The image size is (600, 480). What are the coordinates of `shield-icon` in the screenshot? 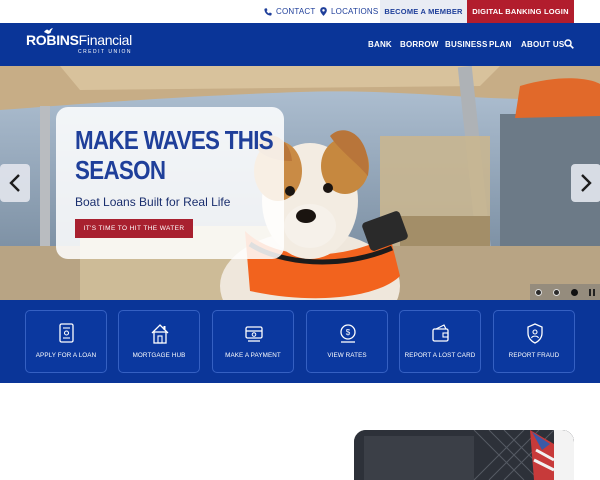 It's located at (535, 333).